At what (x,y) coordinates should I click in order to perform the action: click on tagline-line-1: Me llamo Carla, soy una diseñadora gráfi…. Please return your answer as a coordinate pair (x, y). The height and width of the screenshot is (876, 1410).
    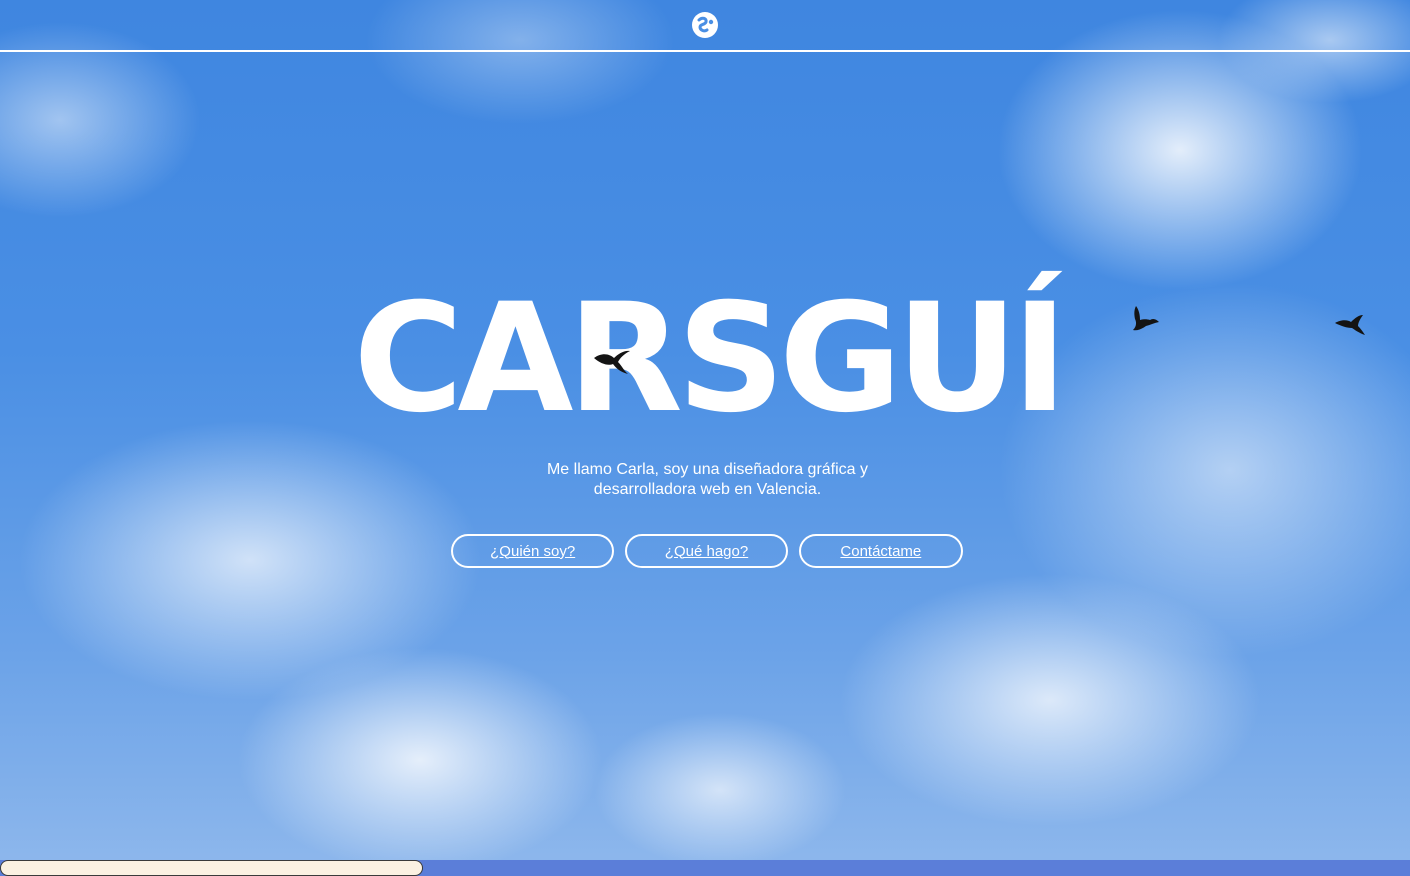
    Looking at the image, I should click on (707, 469).